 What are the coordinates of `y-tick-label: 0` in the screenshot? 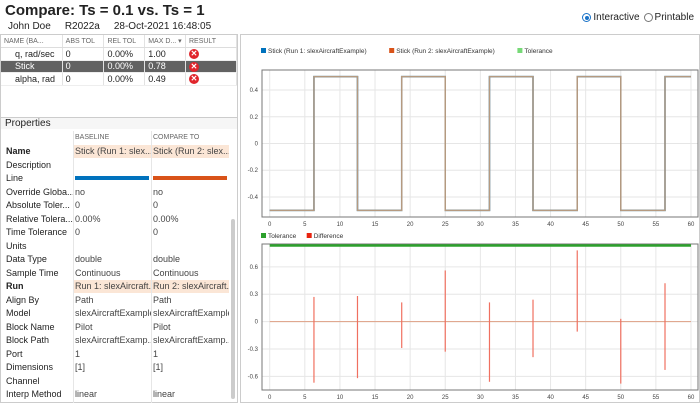 It's located at (257, 145).